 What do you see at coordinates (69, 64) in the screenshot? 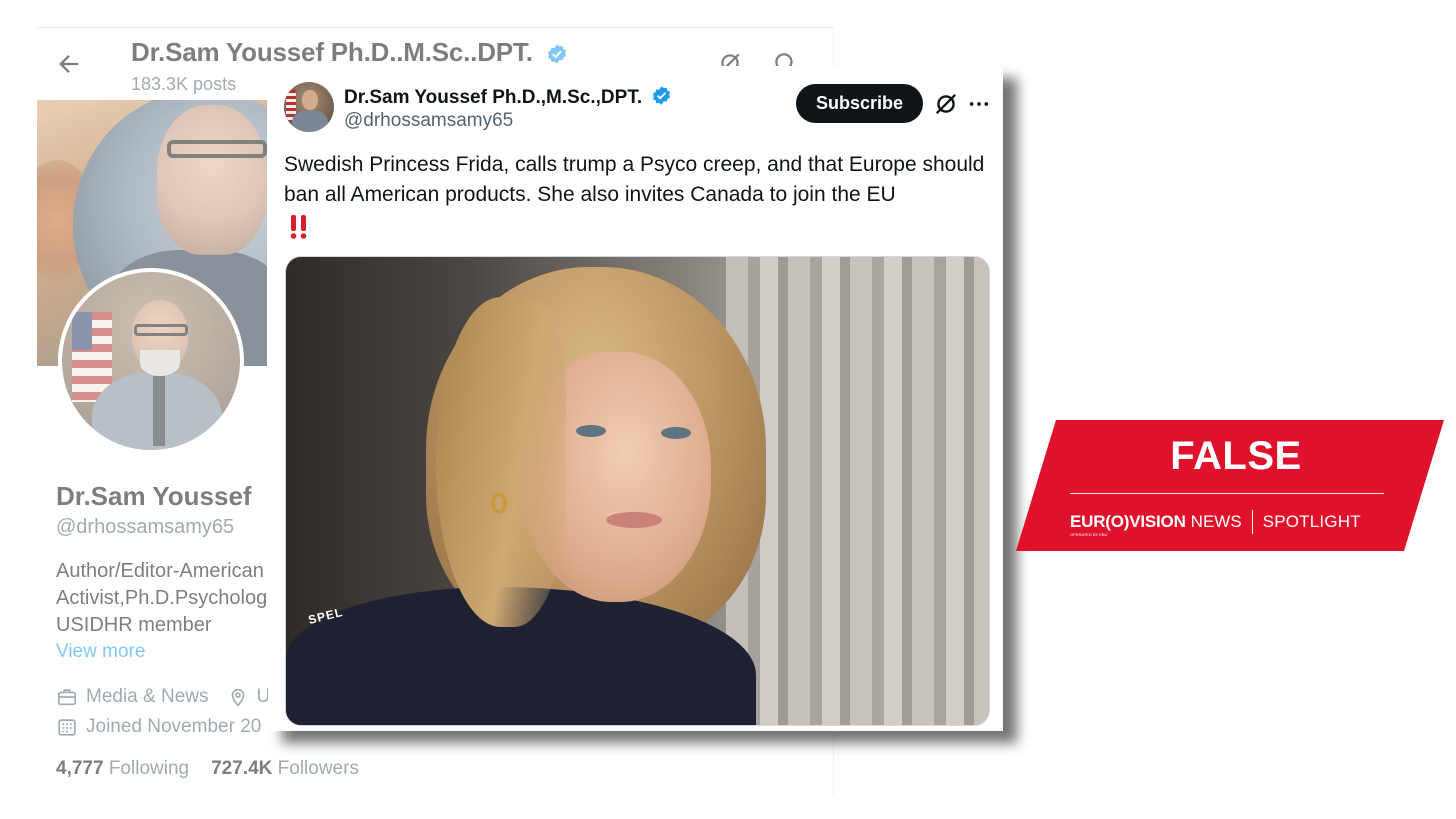
I see `back-arrow-icon` at bounding box center [69, 64].